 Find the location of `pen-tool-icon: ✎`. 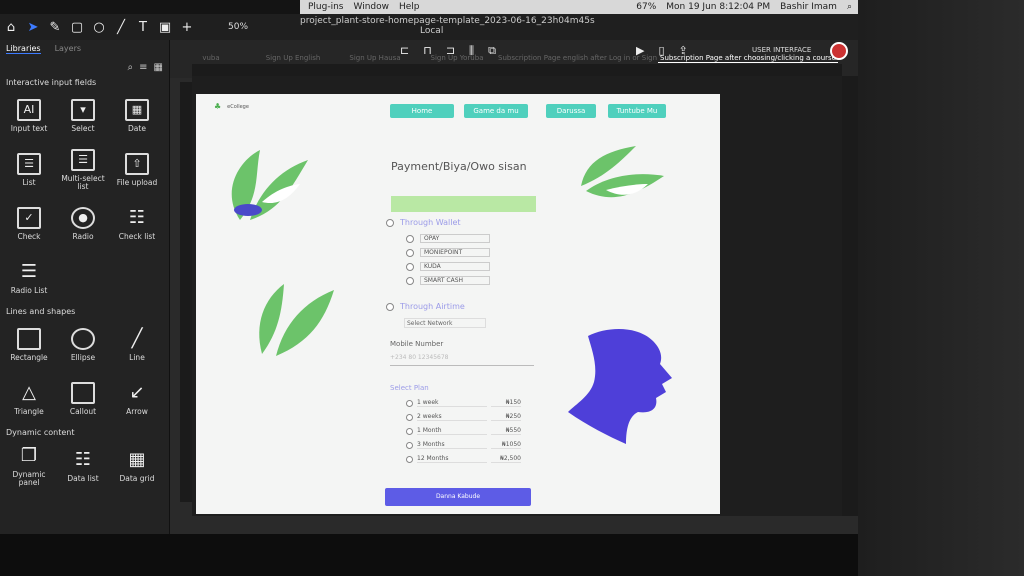

pen-tool-icon: ✎ is located at coordinates (55, 27).